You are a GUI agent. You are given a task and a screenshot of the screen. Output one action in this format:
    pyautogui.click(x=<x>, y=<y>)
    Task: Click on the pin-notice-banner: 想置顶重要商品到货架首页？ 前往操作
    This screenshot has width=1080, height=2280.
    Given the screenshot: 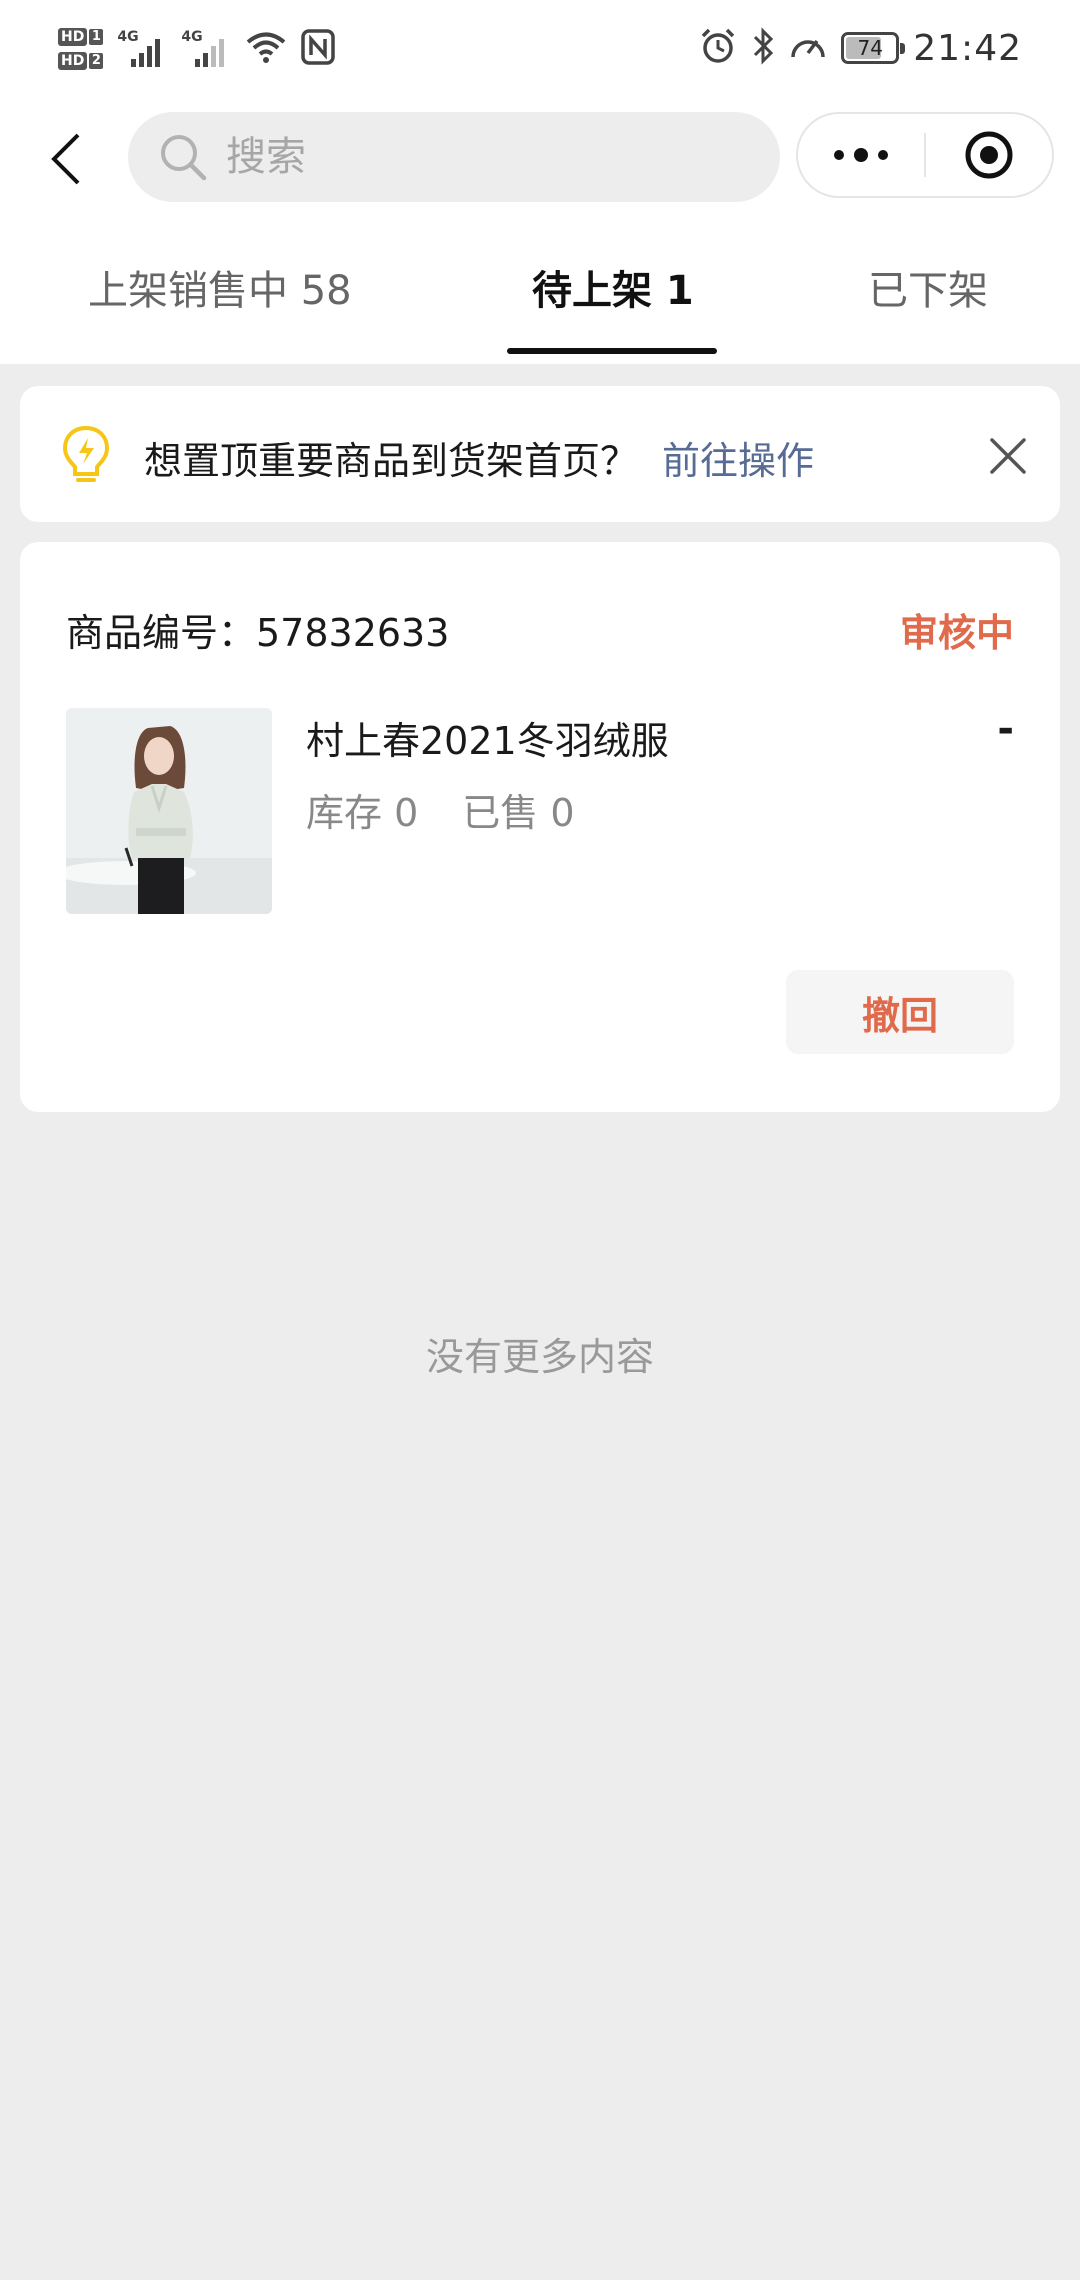 What is the action you would take?
    pyautogui.click(x=540, y=454)
    